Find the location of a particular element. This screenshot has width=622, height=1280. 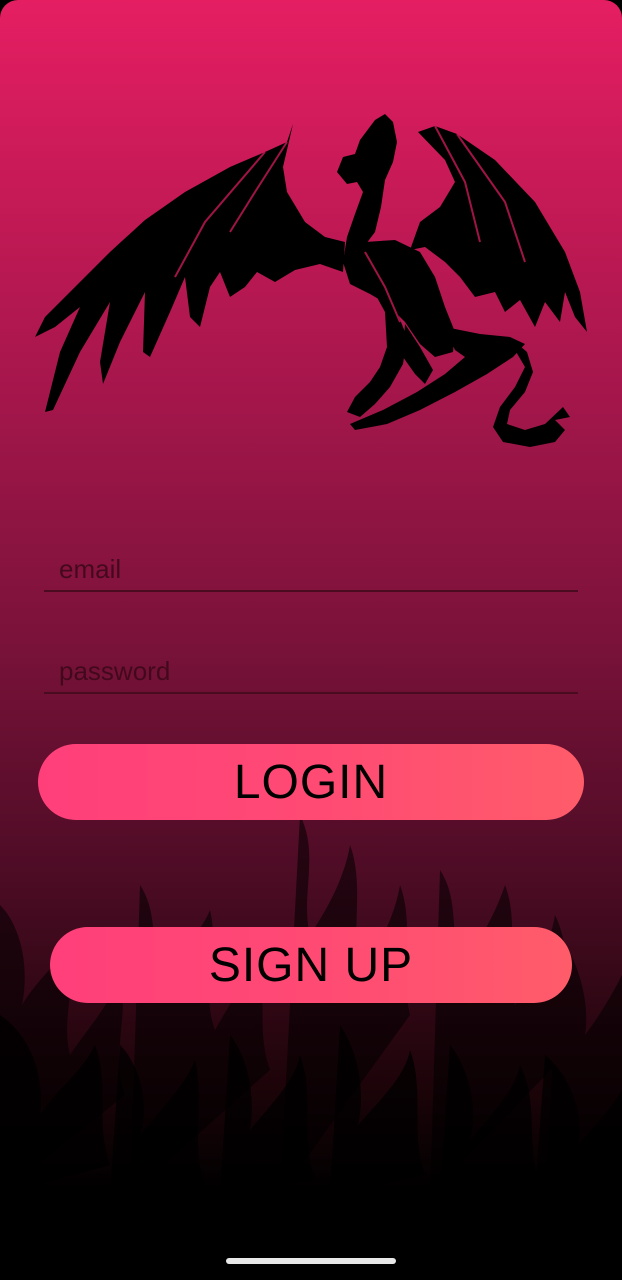

signup-button-label: SIGN UP is located at coordinates (311, 965).